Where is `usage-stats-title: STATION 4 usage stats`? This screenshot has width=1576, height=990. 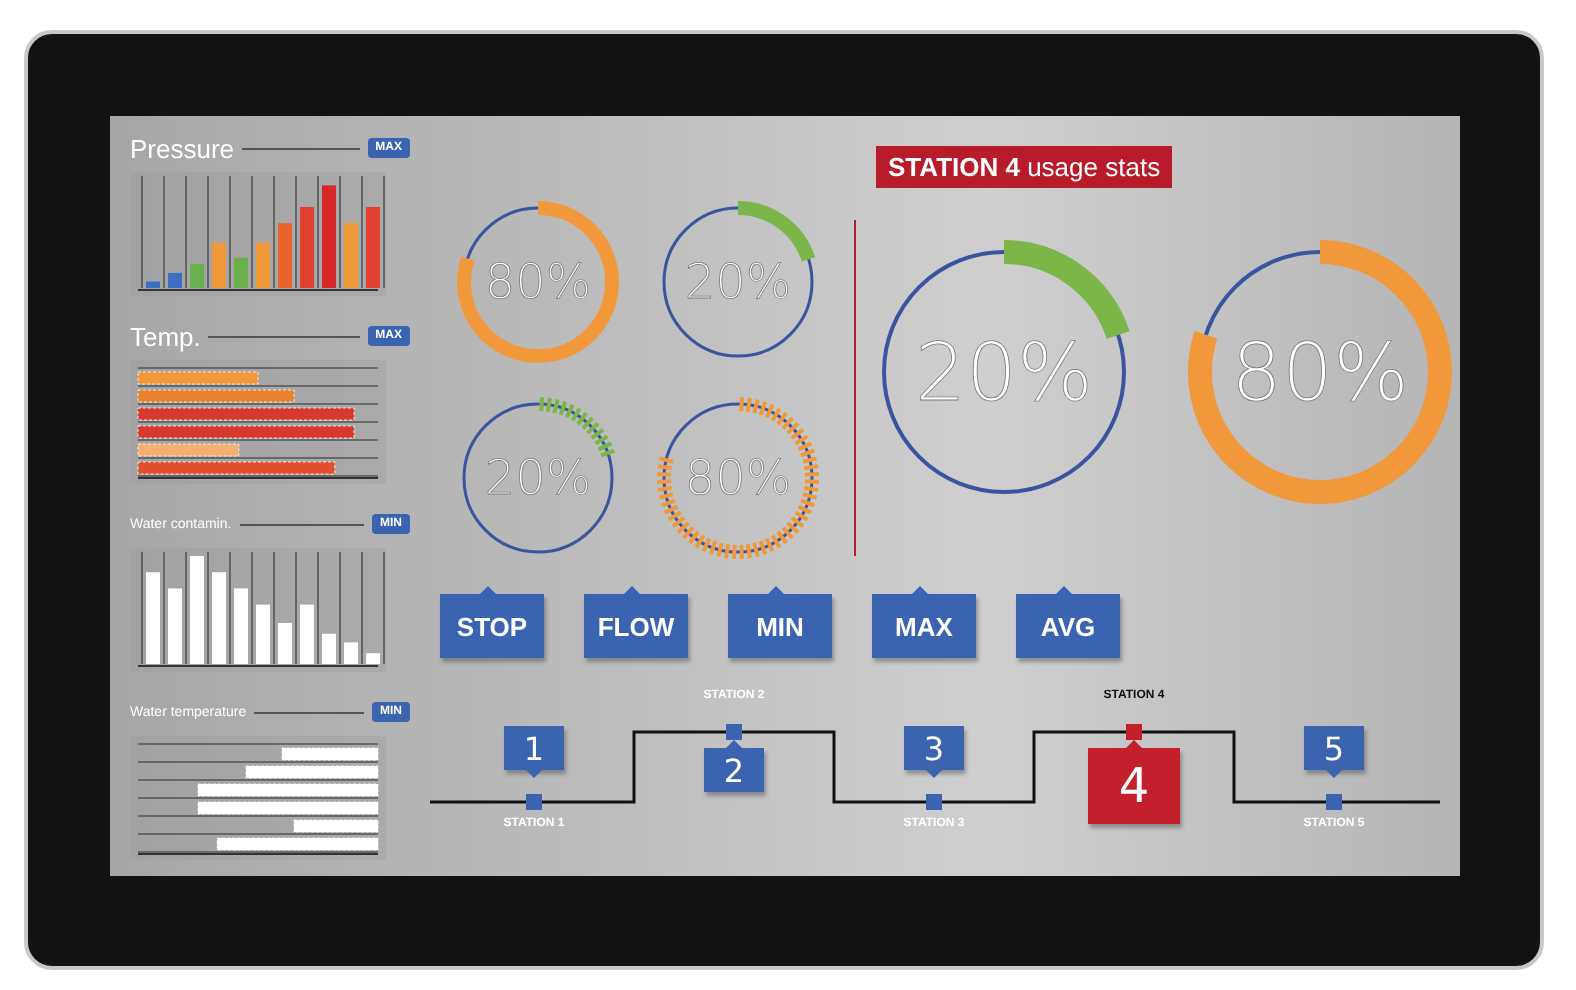
usage-stats-title: STATION 4 usage stats is located at coordinates (1024, 167).